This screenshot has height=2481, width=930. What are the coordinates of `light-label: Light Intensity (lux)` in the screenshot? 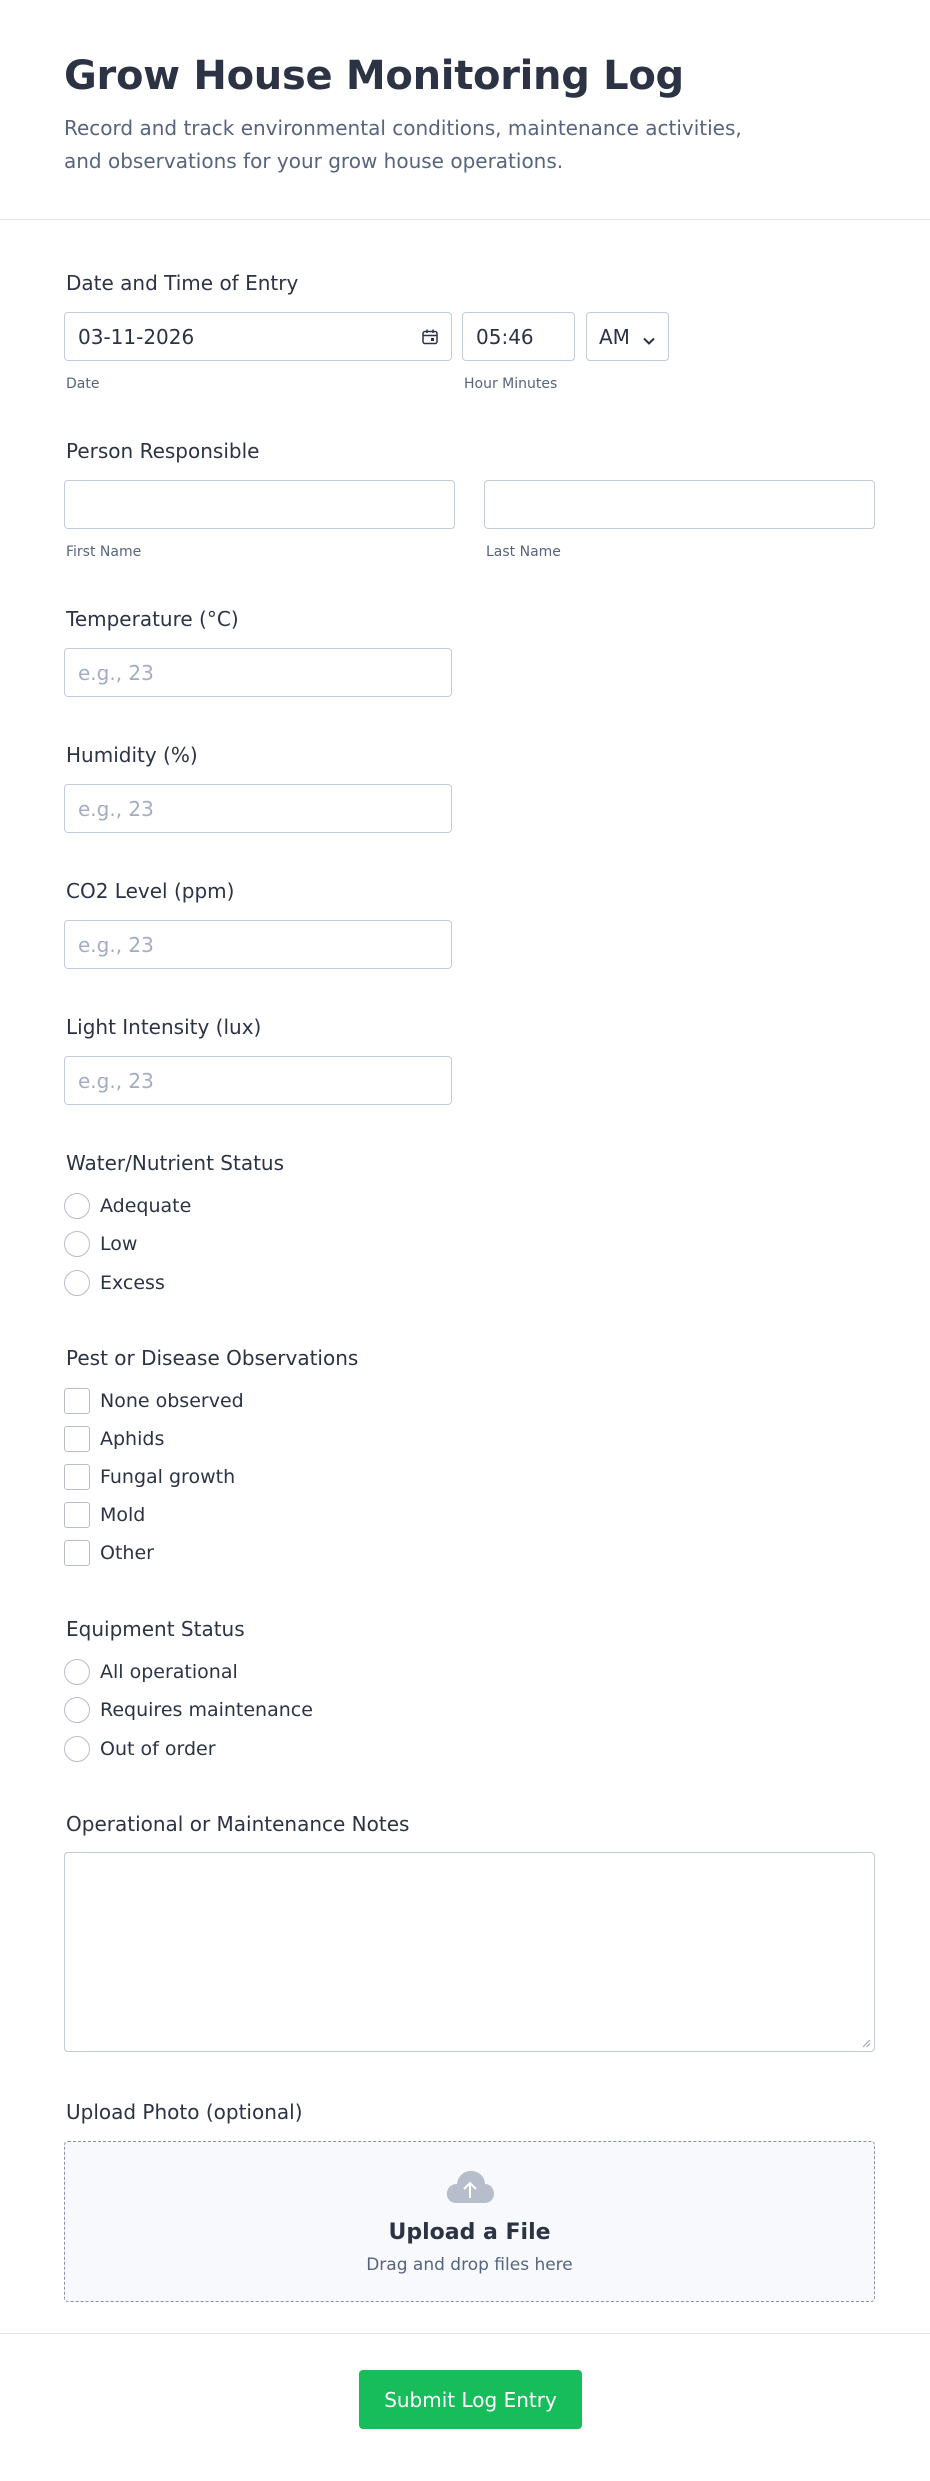 It's located at (164, 1027).